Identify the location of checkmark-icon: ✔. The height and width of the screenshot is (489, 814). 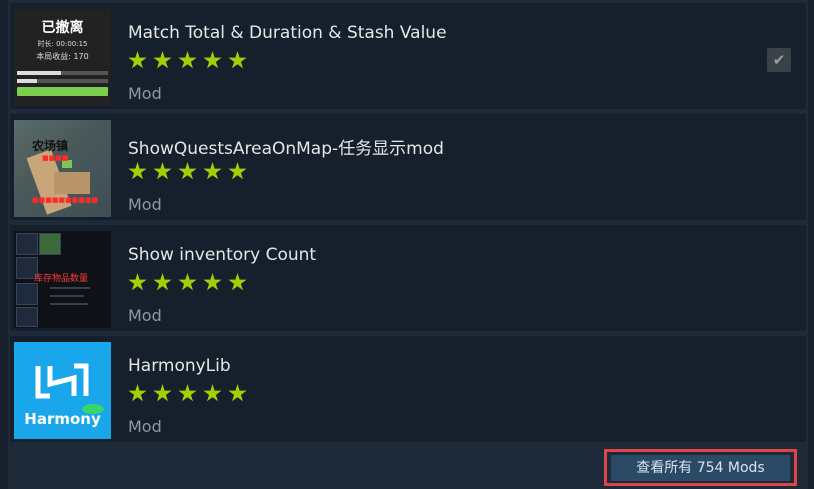
(779, 60).